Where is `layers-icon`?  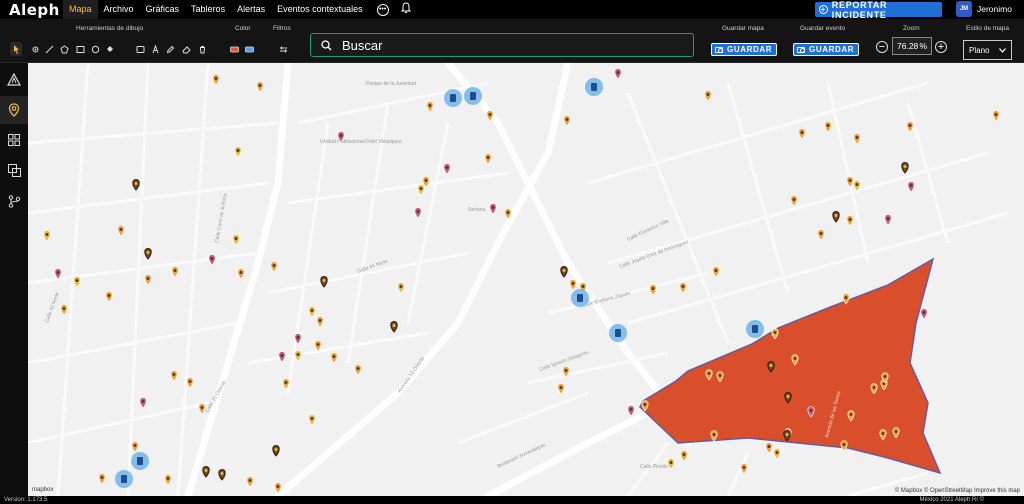
layers-icon is located at coordinates (14, 170).